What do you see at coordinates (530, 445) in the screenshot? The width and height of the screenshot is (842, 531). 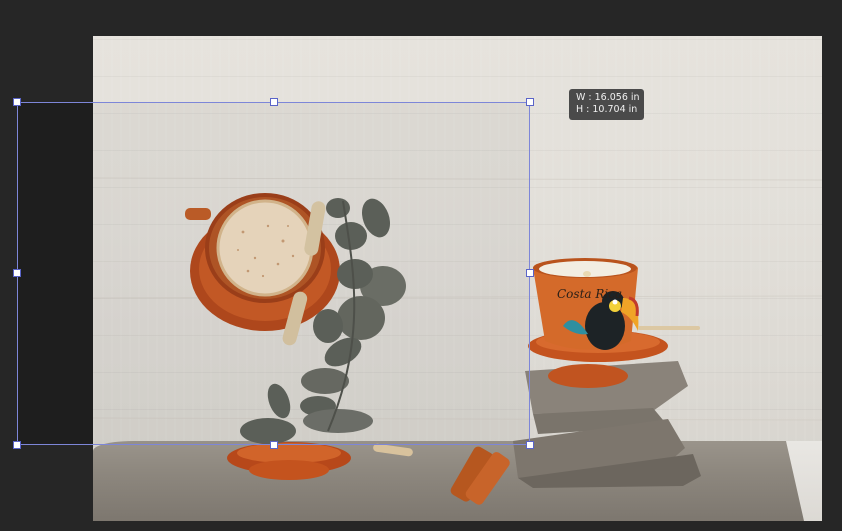 I see `transform-handle-bottom-right` at bounding box center [530, 445].